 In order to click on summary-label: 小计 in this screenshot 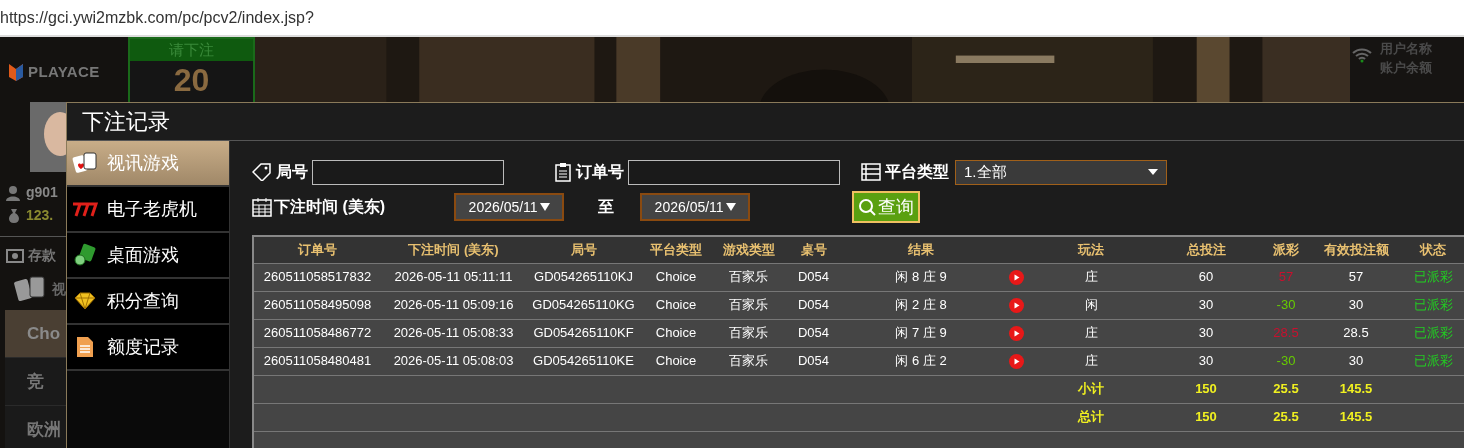, I will do `click(1091, 389)`.